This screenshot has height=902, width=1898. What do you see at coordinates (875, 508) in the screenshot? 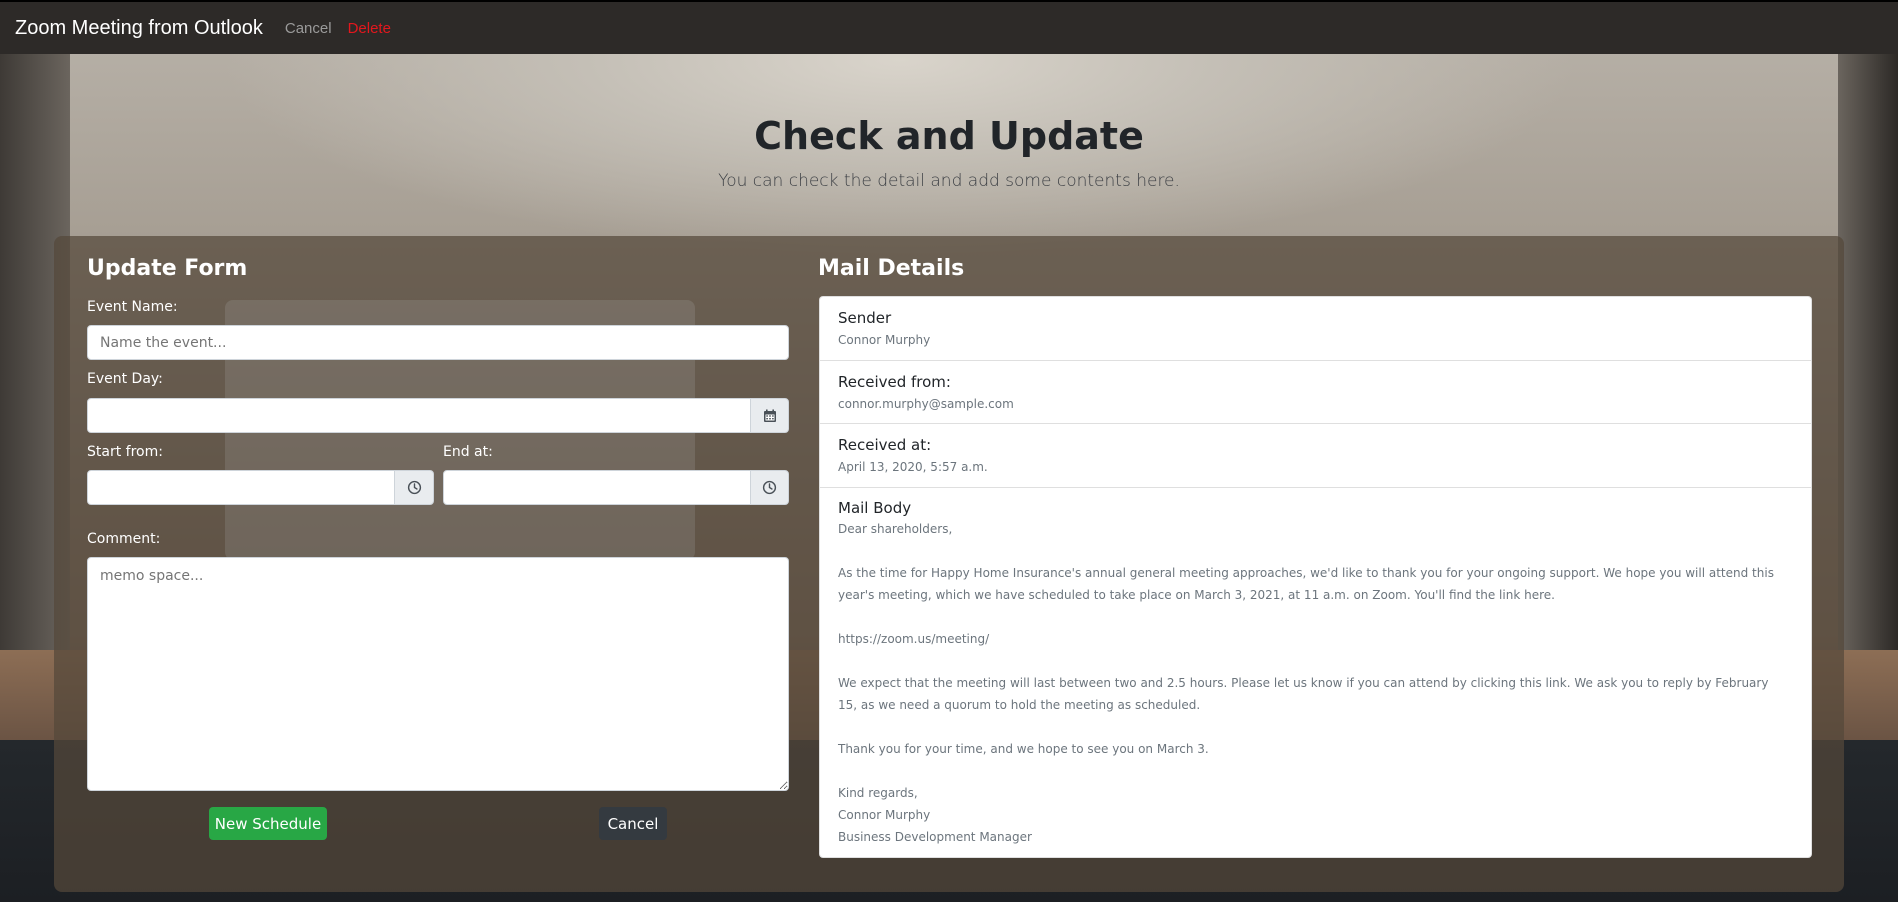
I see `mail-body-label: Mail Body` at bounding box center [875, 508].